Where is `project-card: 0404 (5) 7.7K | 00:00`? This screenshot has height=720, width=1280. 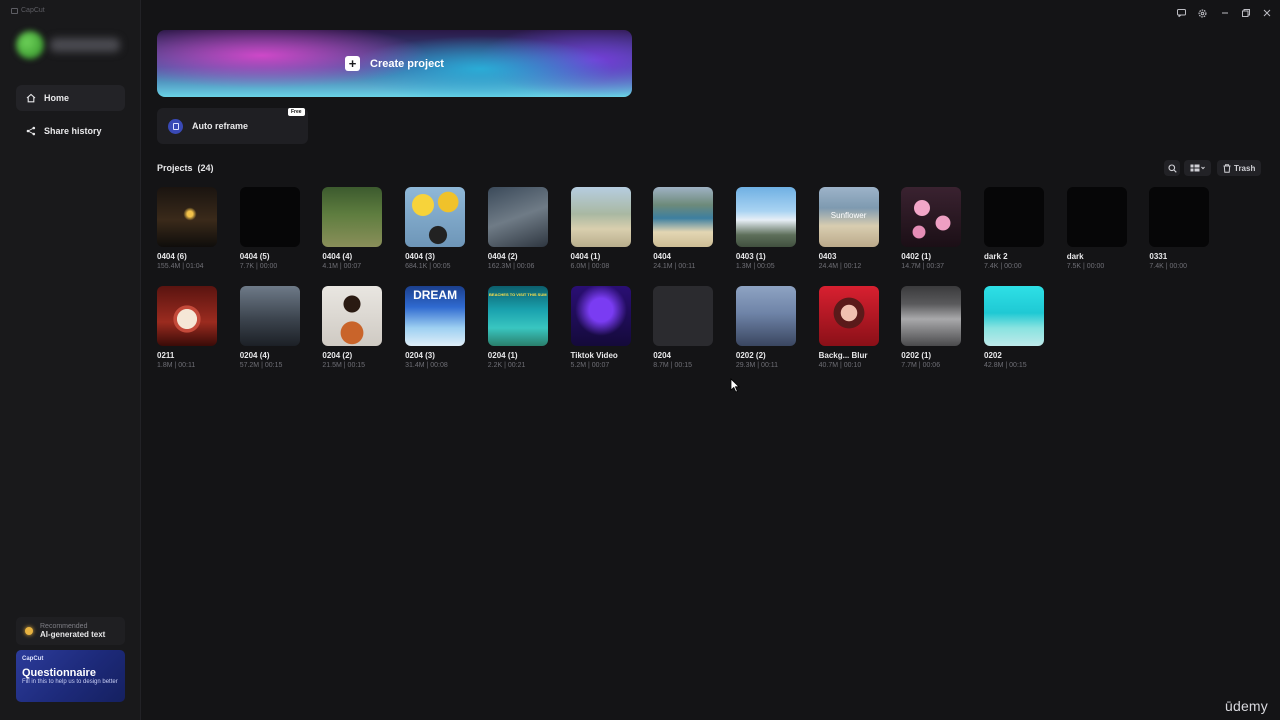
project-card: 0404 (5) 7.7K | 00:00 is located at coordinates (269, 228).